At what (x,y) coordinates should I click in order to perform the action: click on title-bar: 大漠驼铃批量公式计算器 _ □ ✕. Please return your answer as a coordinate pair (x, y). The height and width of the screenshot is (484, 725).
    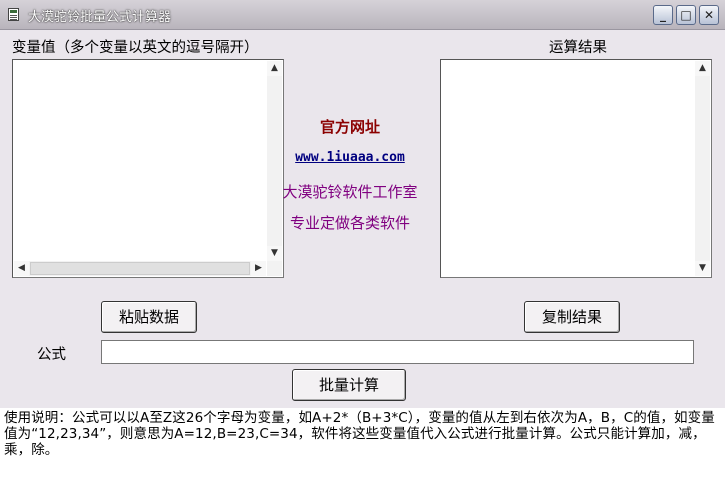
    Looking at the image, I should click on (362, 15).